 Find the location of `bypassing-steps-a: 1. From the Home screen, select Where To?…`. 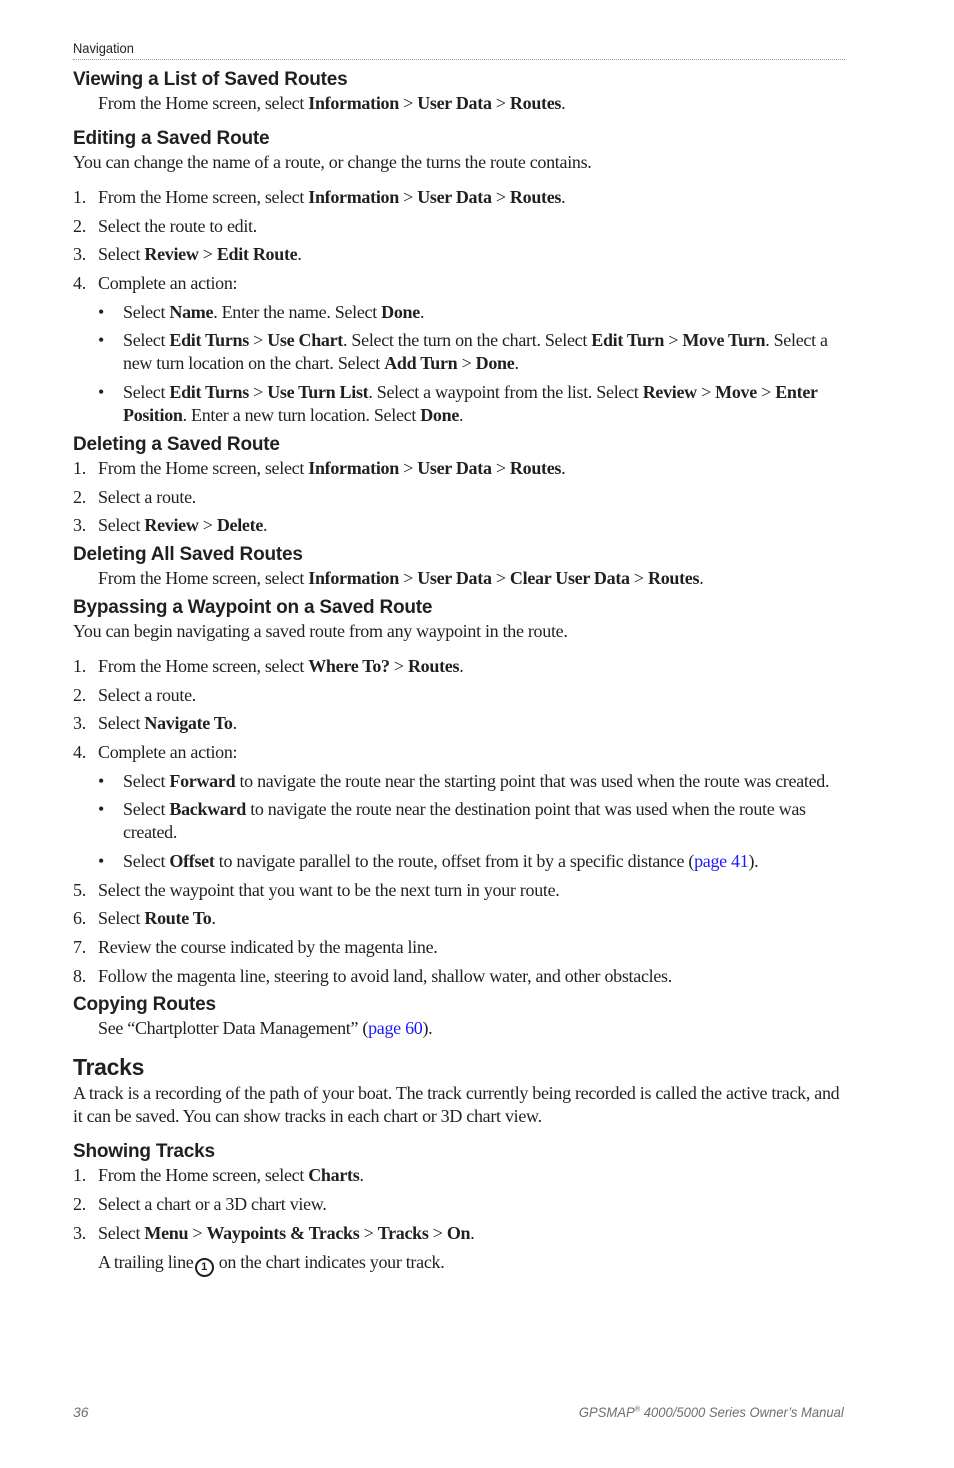

bypassing-steps-a: 1. From the Home screen, select Where To?… is located at coordinates (459, 709).